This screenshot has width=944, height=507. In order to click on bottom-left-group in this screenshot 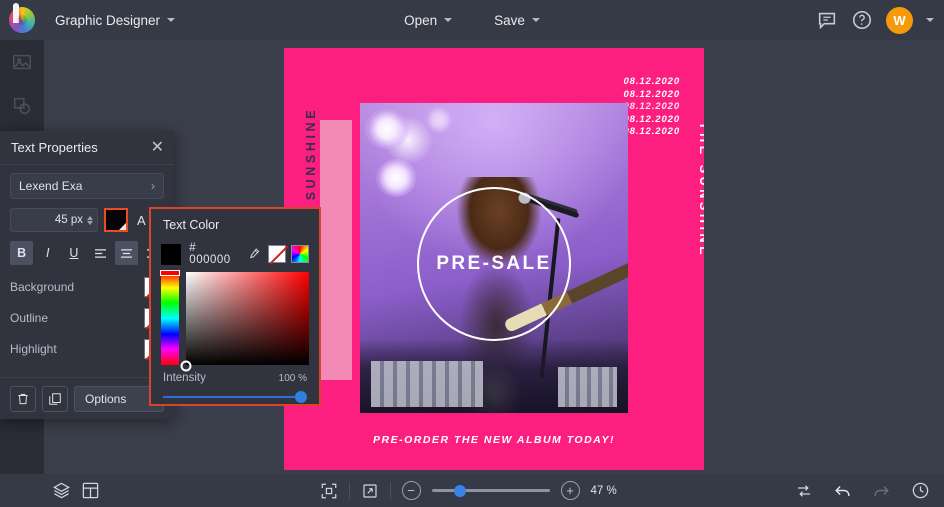, I will do `click(50, 490)`.